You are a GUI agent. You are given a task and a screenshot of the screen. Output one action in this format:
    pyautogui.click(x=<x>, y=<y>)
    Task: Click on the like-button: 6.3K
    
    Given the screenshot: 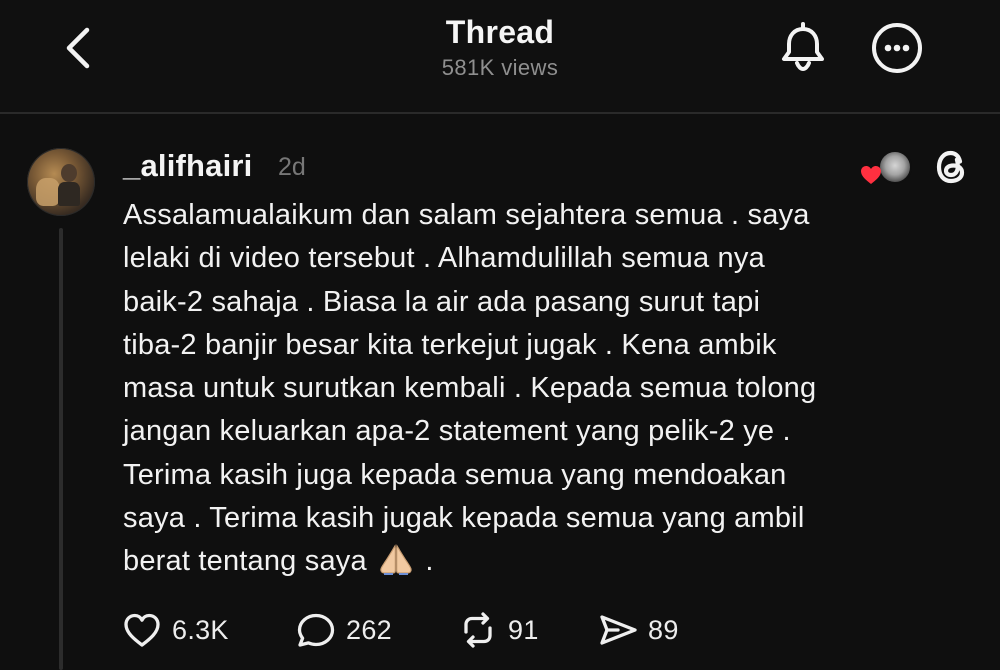 What is the action you would take?
    pyautogui.click(x=174, y=630)
    